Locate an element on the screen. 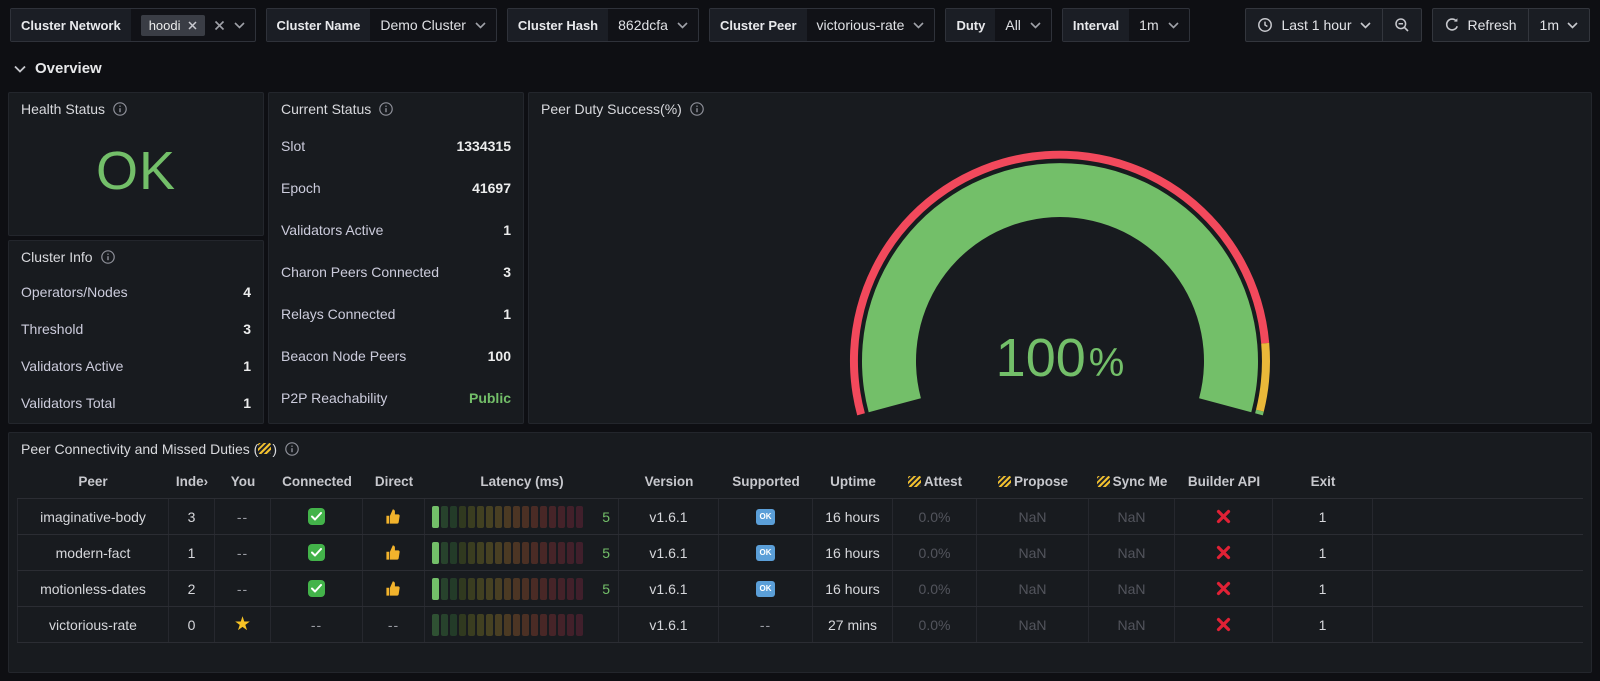 The width and height of the screenshot is (1600, 681). refresh-button: Refresh is located at coordinates (1480, 25).